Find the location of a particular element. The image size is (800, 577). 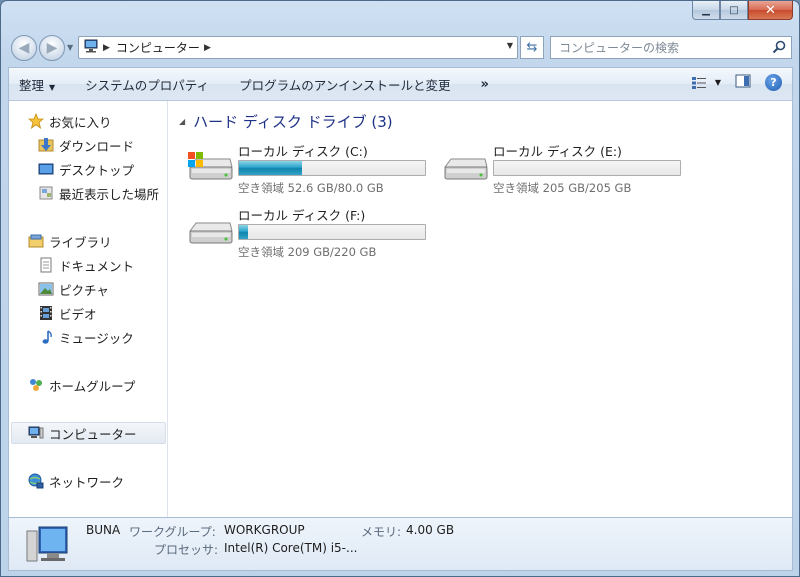

command-bar: 整理 ▼ システムのプロパティ プログラムのアンインストールと変更 » ▼ ? is located at coordinates (400, 84).